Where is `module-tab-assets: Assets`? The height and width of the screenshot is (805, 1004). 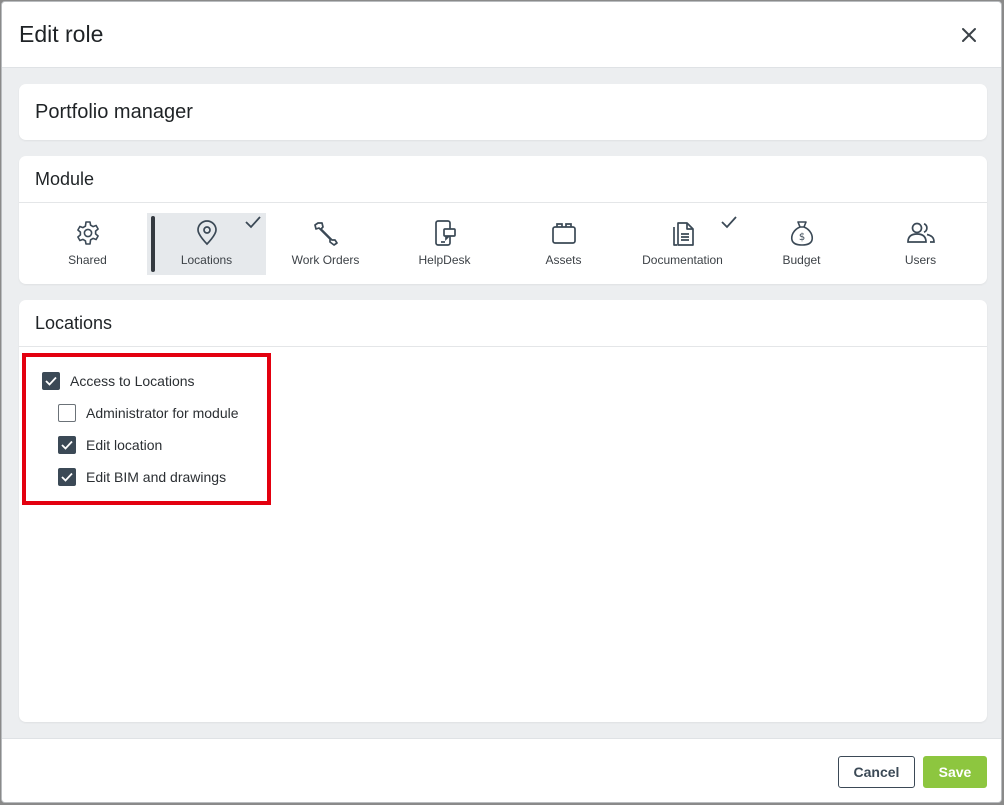 module-tab-assets: Assets is located at coordinates (563, 244).